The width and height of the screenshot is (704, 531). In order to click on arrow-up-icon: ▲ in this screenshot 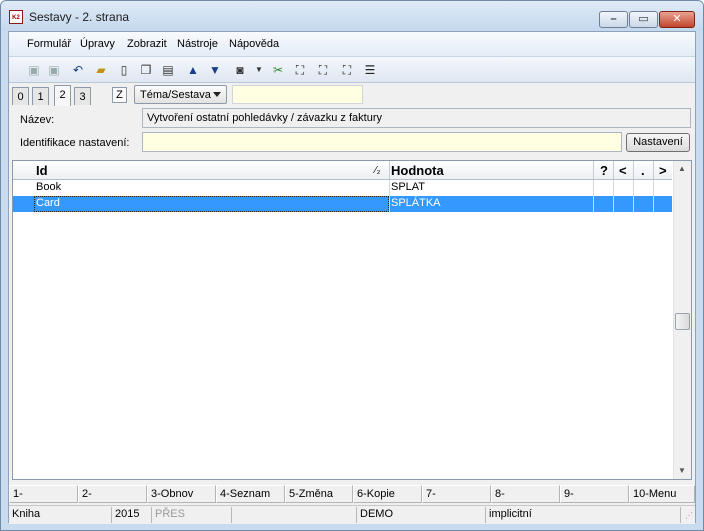, I will do `click(193, 70)`.